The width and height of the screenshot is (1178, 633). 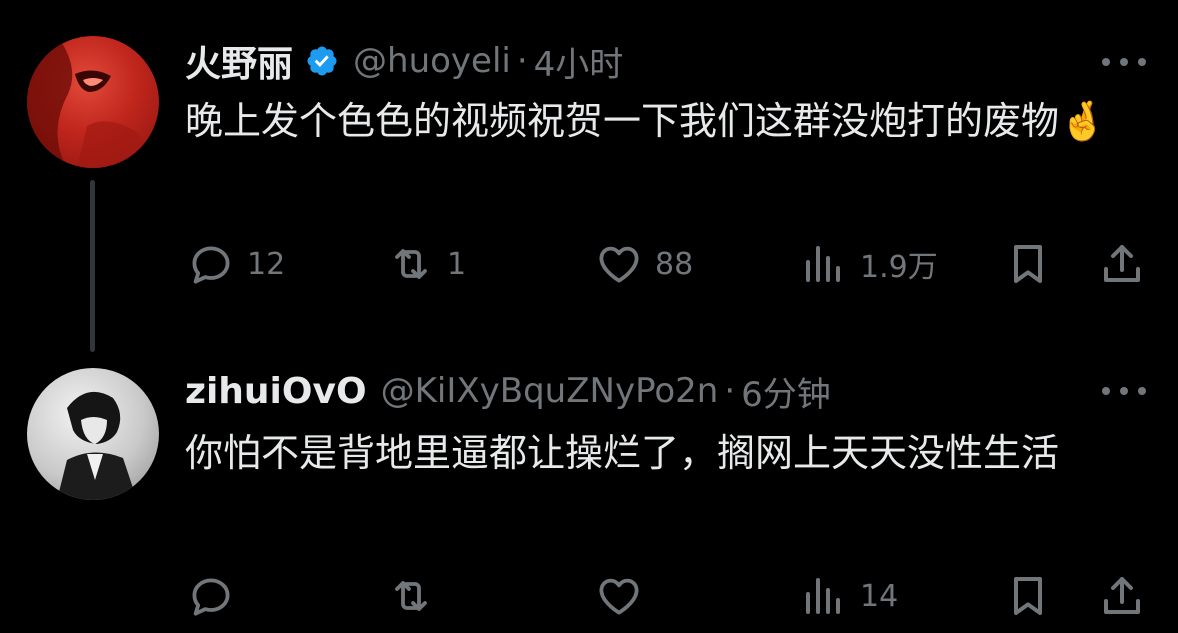 What do you see at coordinates (674, 264) in the screenshot?
I see `like-count: 88` at bounding box center [674, 264].